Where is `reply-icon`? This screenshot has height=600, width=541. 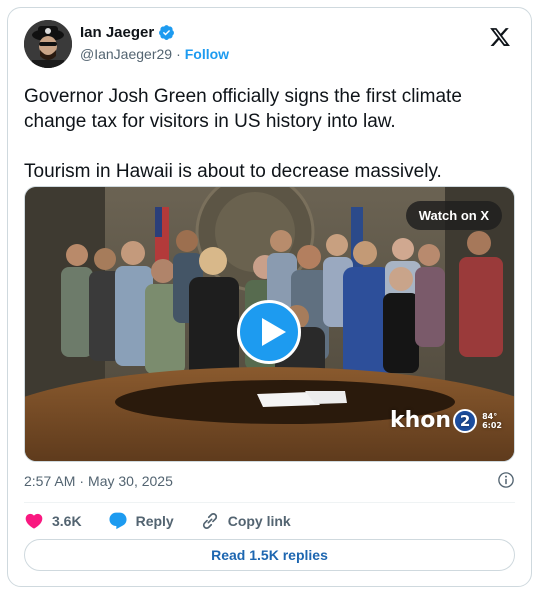
reply-icon is located at coordinates (118, 521).